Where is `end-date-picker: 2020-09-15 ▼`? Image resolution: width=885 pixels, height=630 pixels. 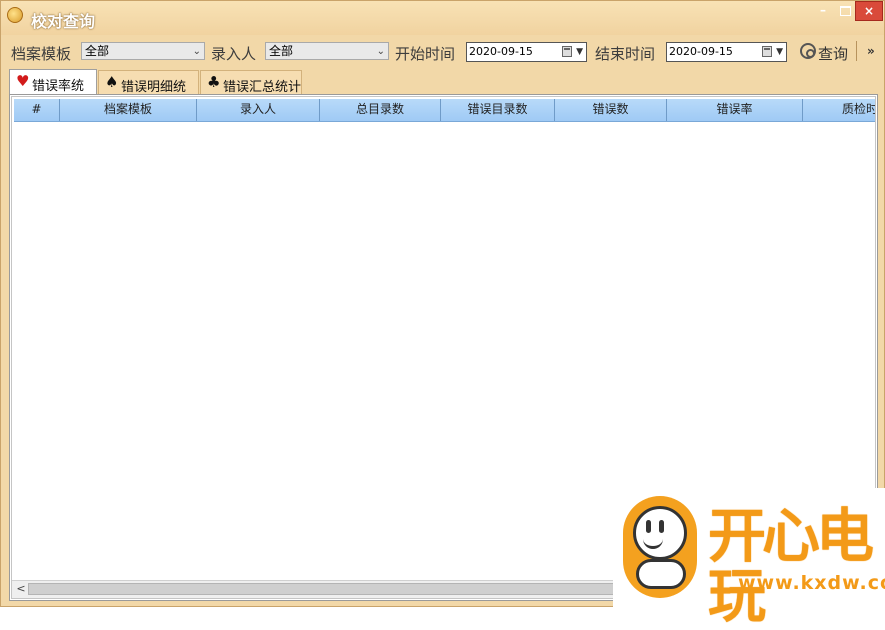 end-date-picker: 2020-09-15 ▼ is located at coordinates (726, 52).